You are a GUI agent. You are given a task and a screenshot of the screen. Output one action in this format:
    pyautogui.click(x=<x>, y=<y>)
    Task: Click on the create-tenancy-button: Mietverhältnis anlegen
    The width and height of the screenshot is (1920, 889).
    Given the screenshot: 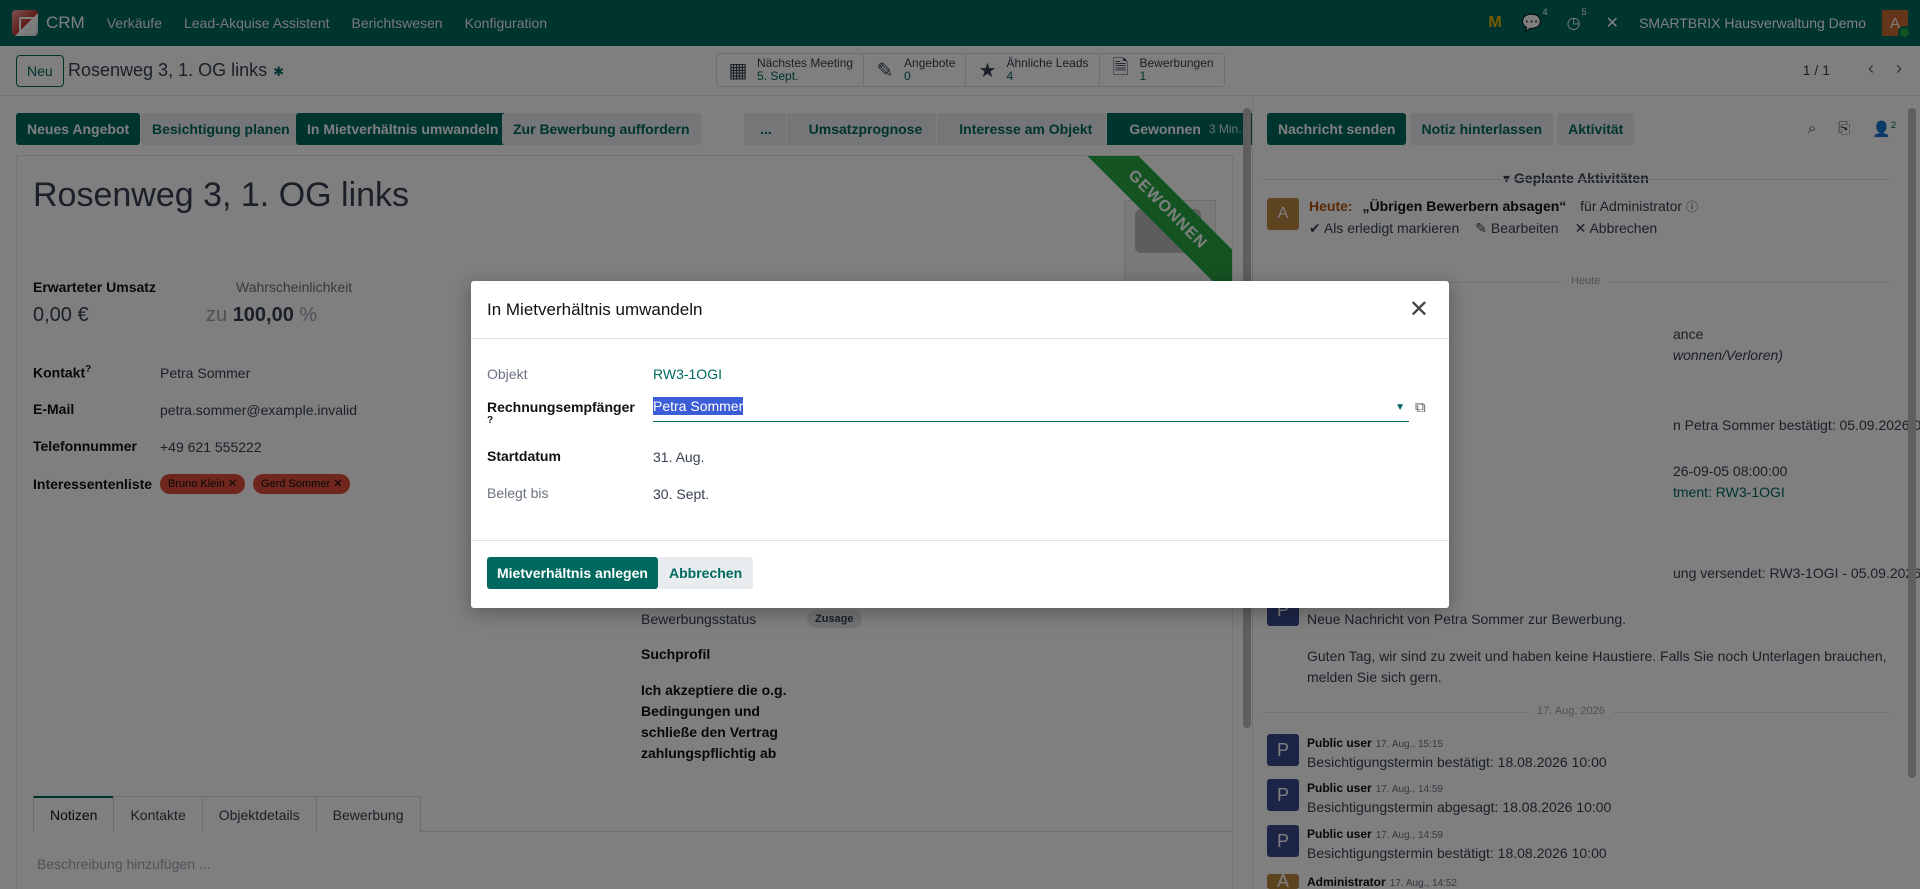 What is the action you would take?
    pyautogui.click(x=572, y=573)
    